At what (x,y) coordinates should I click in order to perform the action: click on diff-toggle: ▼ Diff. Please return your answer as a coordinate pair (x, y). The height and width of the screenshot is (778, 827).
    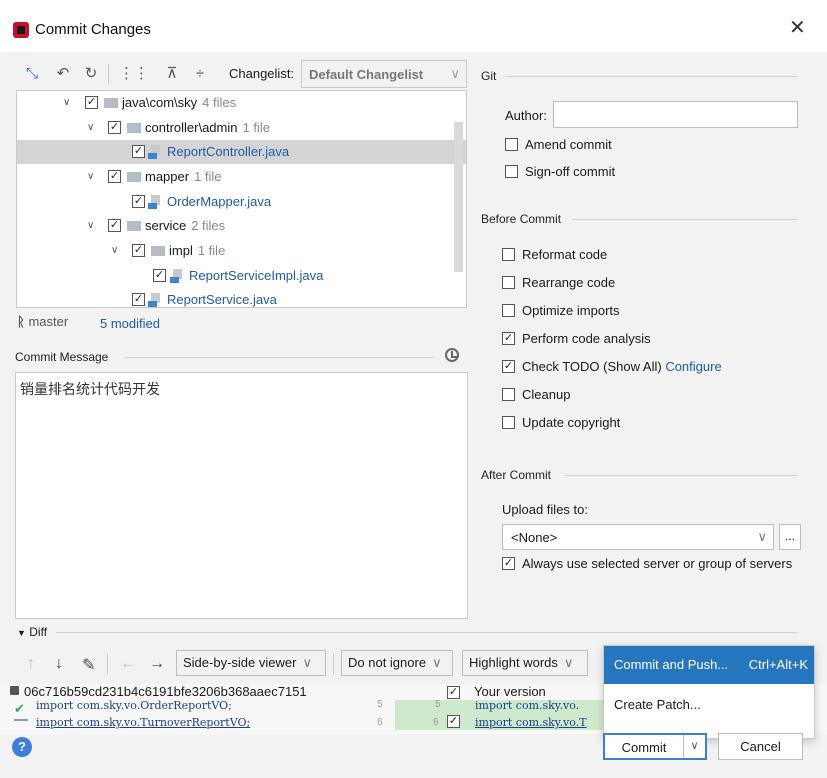
    Looking at the image, I should click on (32, 632).